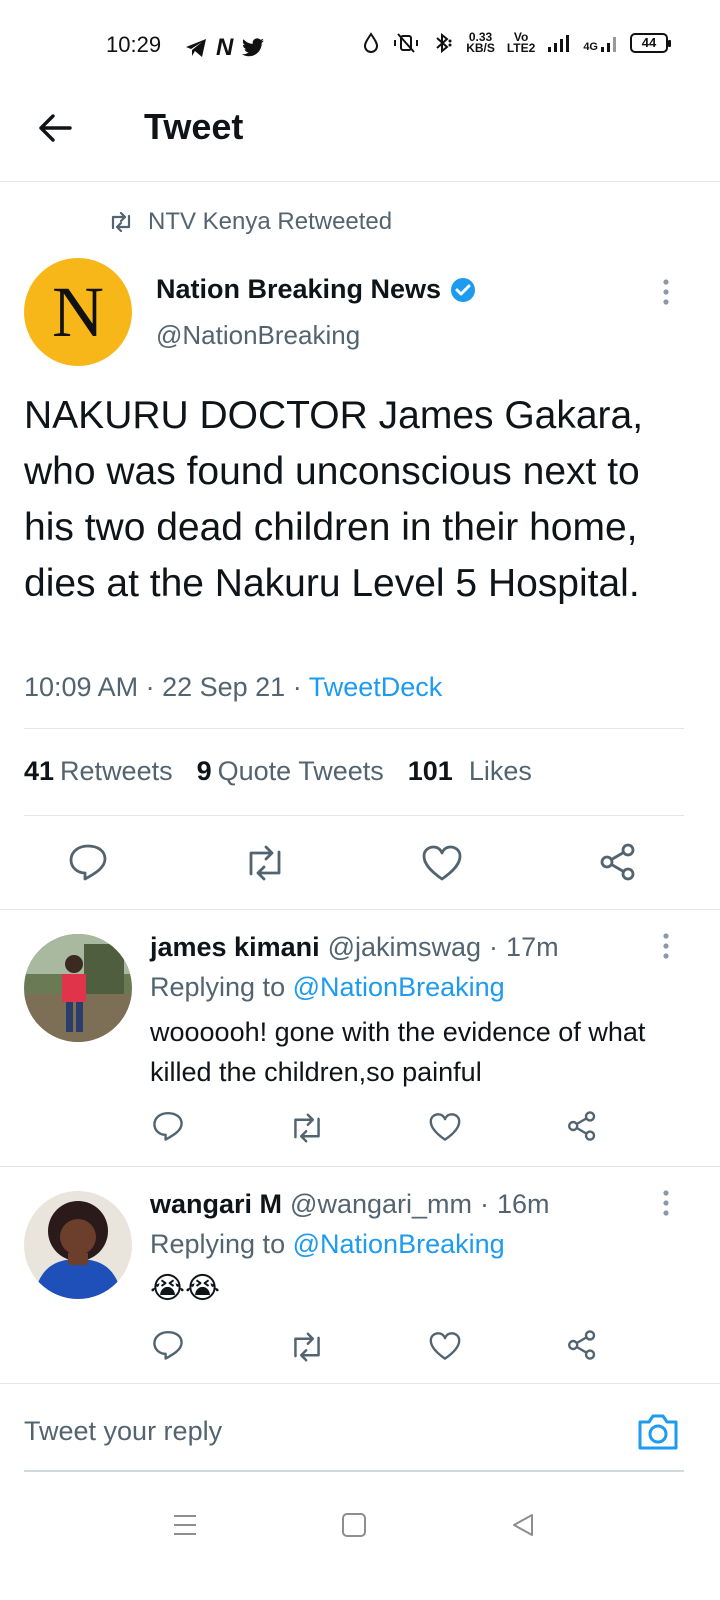 This screenshot has height=1600, width=720. I want to click on share-button, so click(618, 862).